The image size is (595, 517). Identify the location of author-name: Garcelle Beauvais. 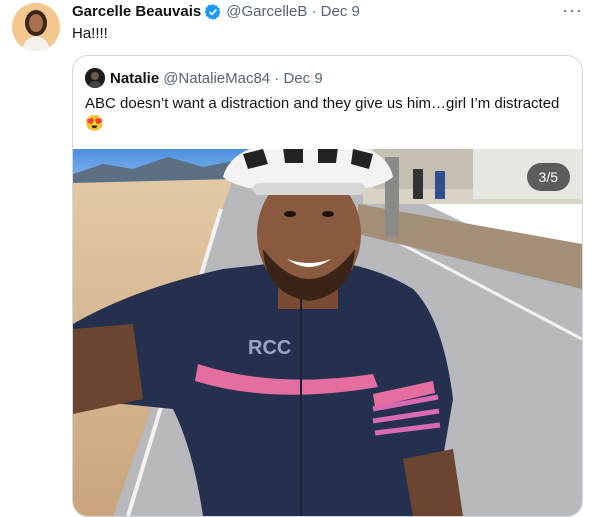
(136, 12).